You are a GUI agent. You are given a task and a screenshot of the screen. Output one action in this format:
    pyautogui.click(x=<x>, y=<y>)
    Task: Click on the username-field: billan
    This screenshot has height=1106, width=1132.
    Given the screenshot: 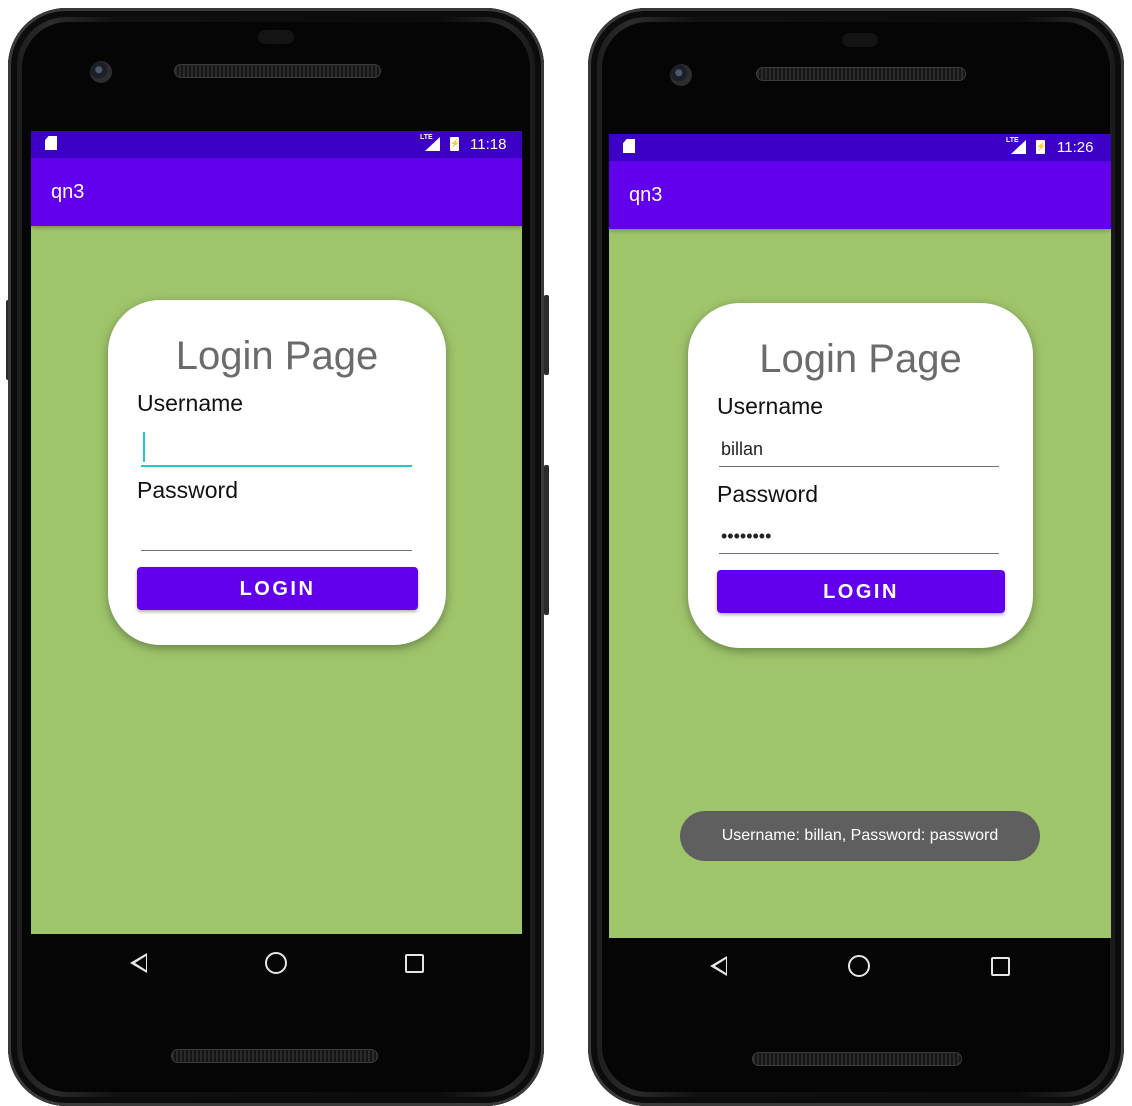 What is the action you would take?
    pyautogui.click(x=859, y=447)
    